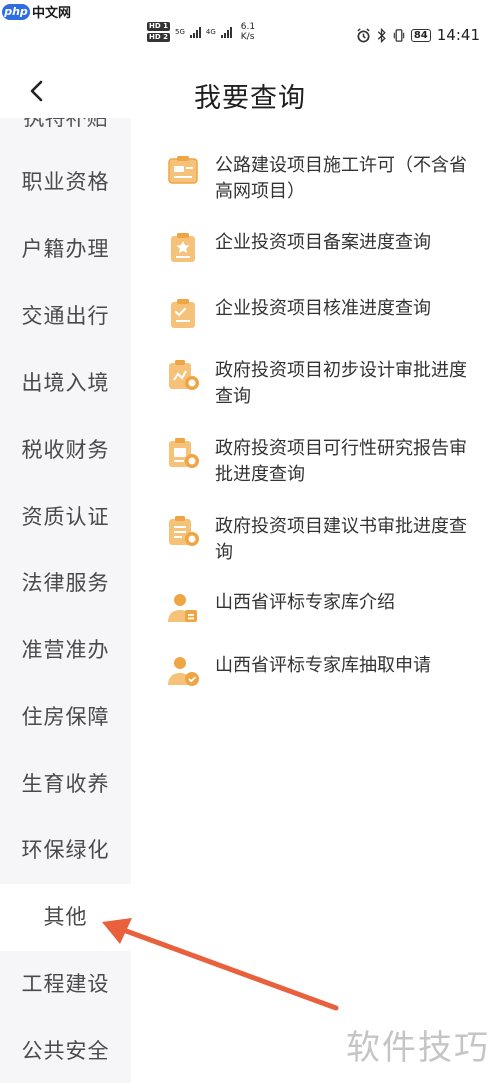 The height and width of the screenshot is (1083, 500). What do you see at coordinates (65, 849) in the screenshot?
I see `sidebar-item-environment: 环保绿化` at bounding box center [65, 849].